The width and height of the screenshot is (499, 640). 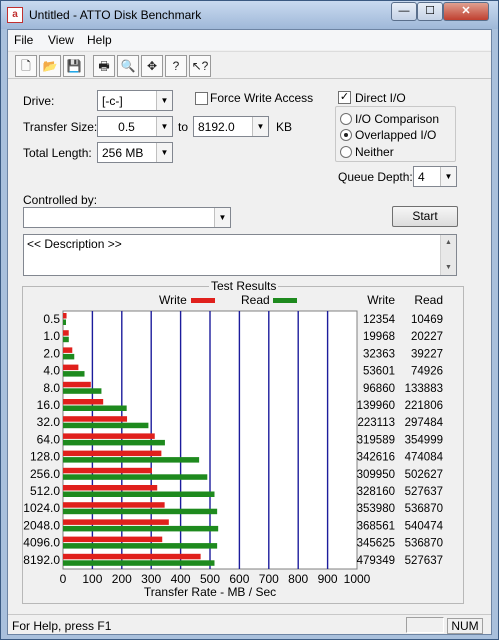 I want to click on read-value-label: 297484, so click(x=424, y=423).